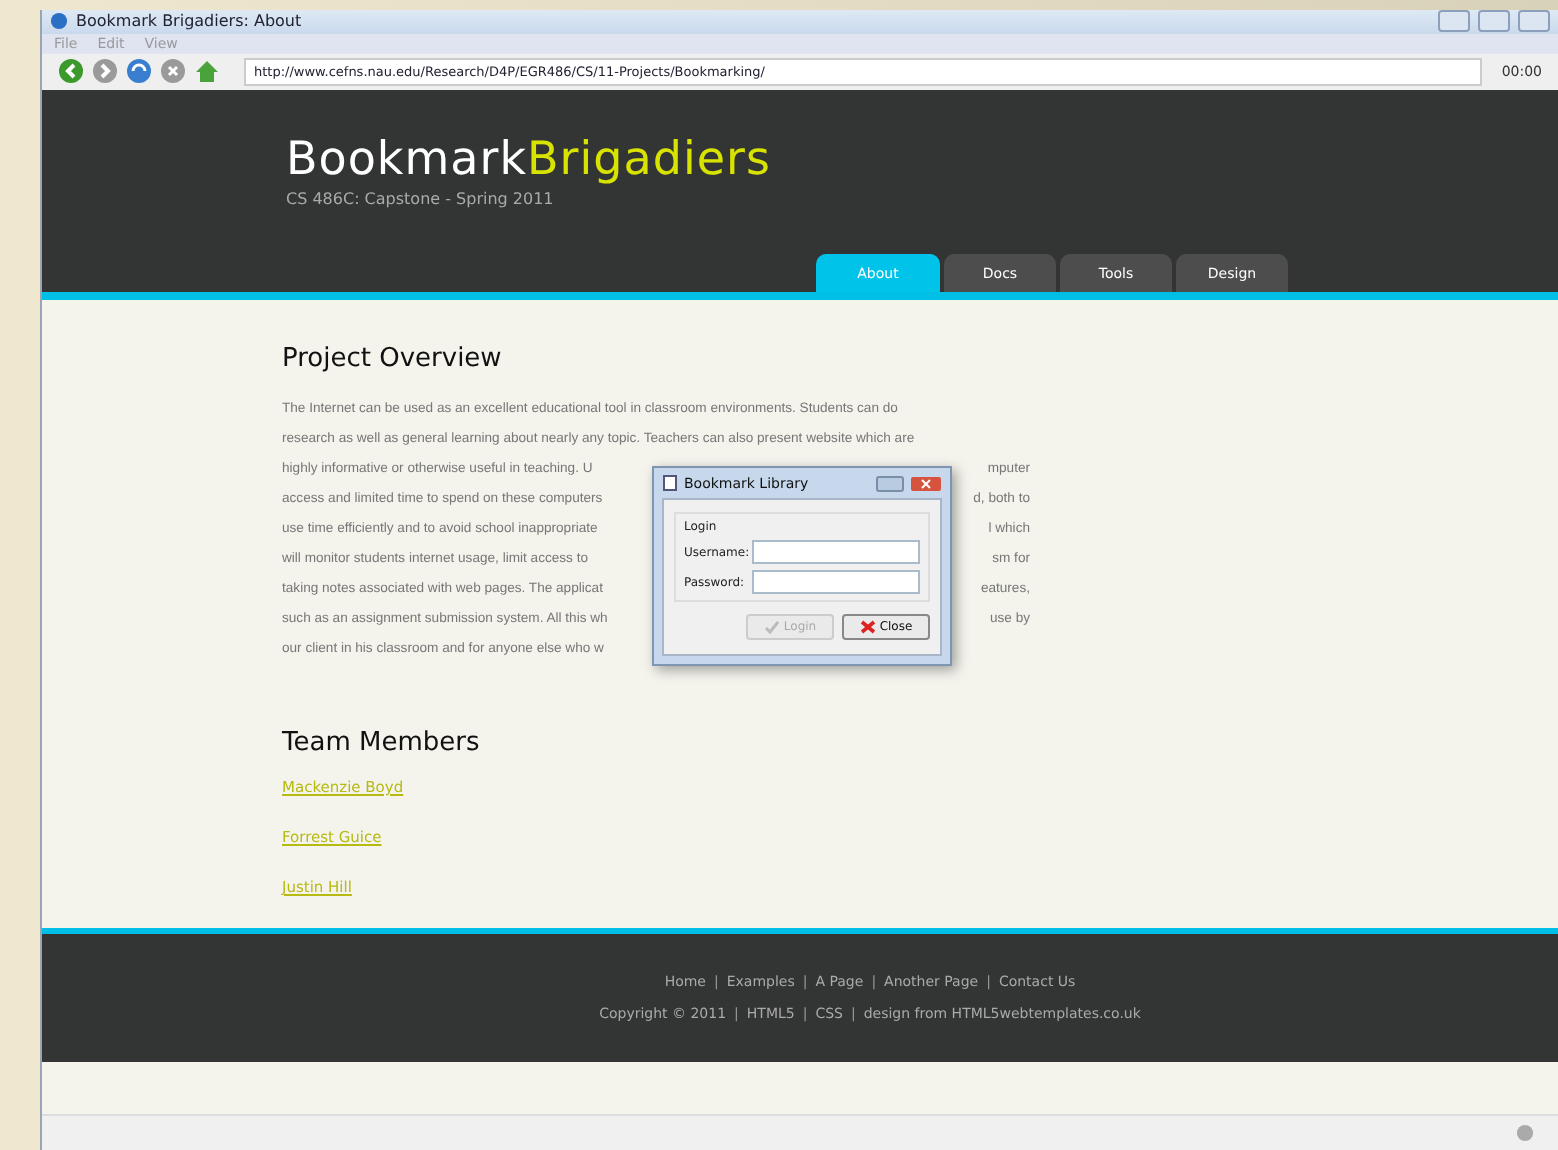 This screenshot has width=1558, height=1150. I want to click on section-heading: Team Members, so click(382, 743).